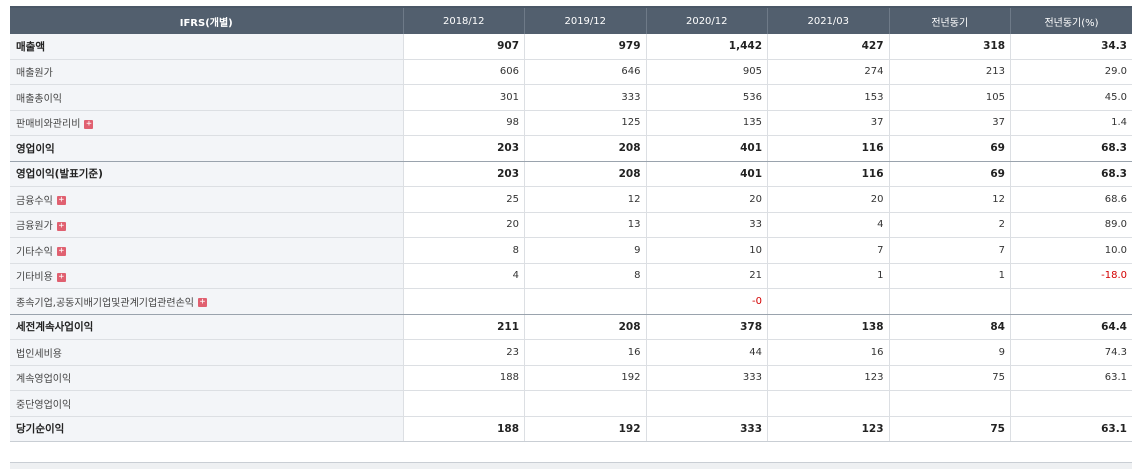 The height and width of the screenshot is (469, 1143). Describe the element at coordinates (585, 225) in the screenshot. I see `value-cell: 13` at that location.